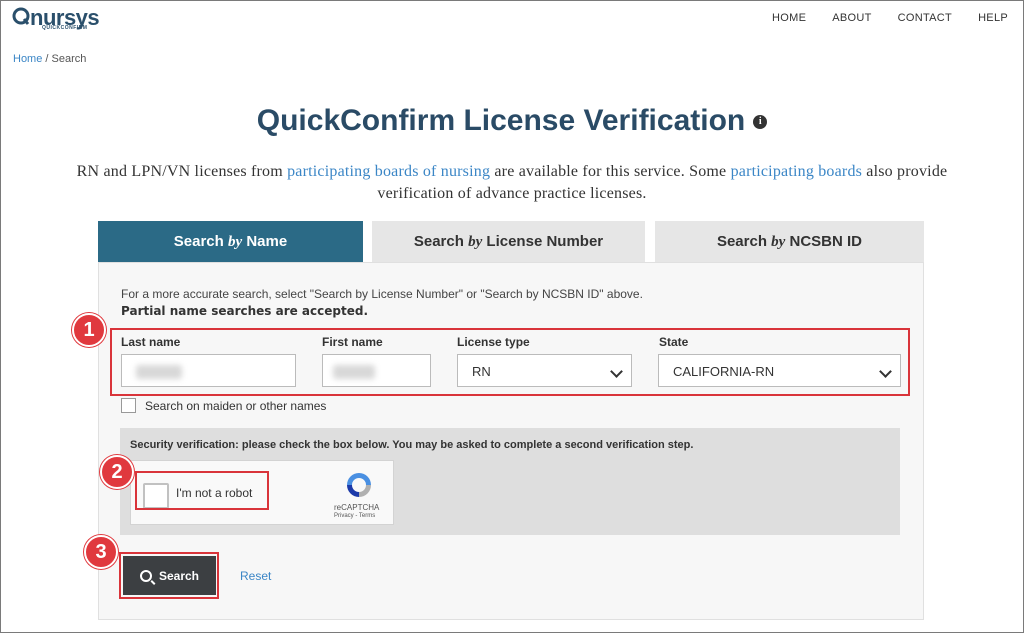  I want to click on breadcrumb-home-link: Home, so click(27, 59).